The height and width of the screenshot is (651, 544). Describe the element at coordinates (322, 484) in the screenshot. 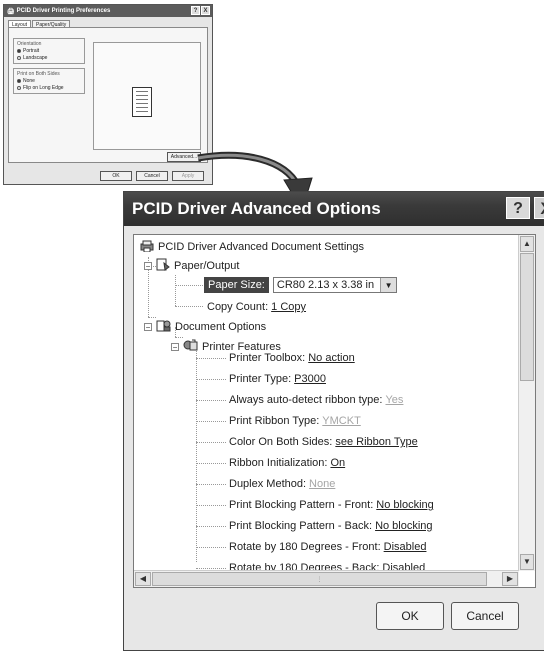

I see `feature-value: None` at that location.